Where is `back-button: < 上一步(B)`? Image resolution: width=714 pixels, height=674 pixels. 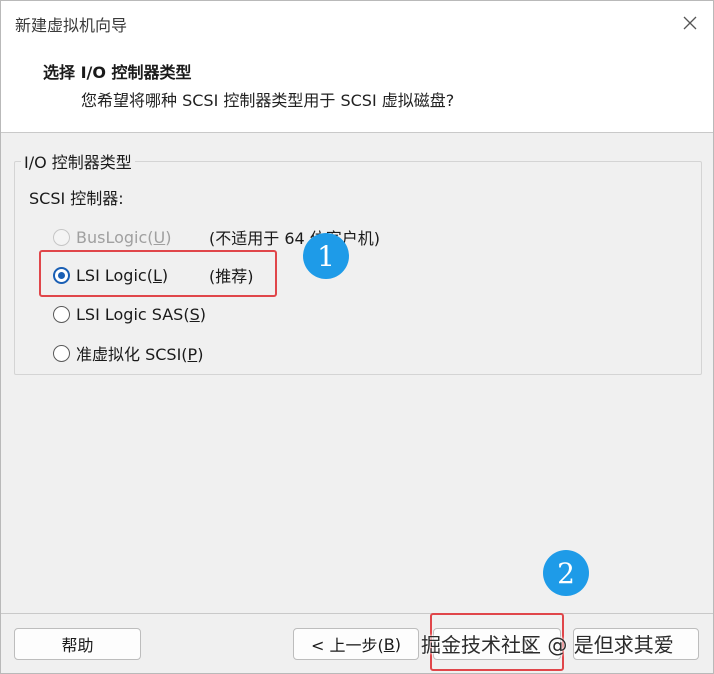
back-button: < 上一步(B) is located at coordinates (356, 644).